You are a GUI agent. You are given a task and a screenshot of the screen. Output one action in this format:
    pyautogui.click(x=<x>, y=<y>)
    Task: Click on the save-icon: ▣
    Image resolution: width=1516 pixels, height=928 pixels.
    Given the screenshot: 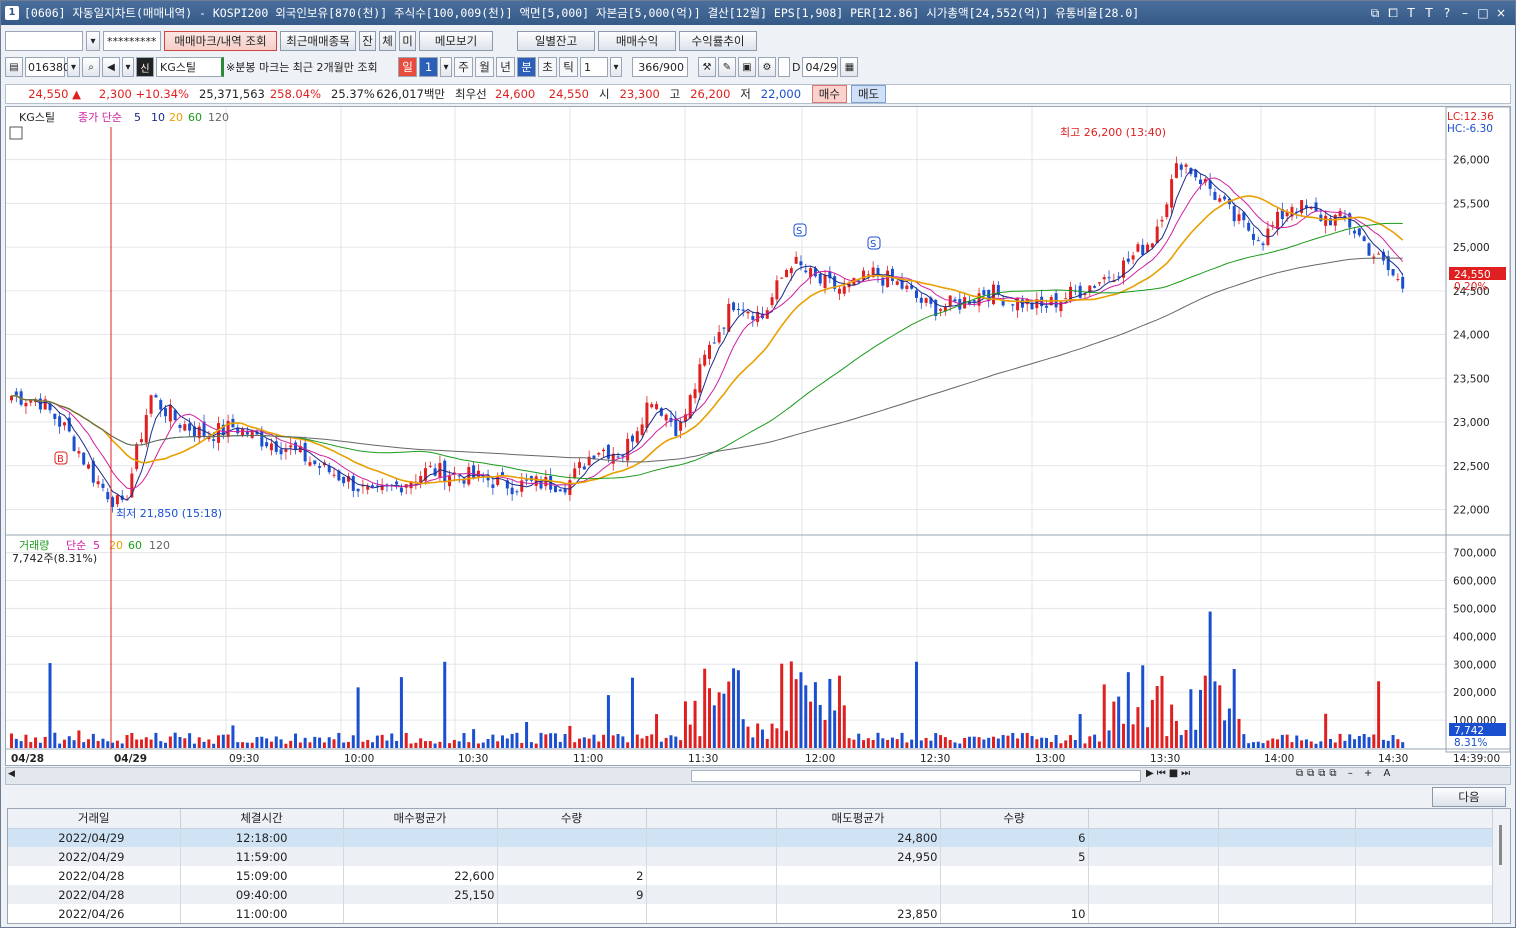 What is the action you would take?
    pyautogui.click(x=747, y=67)
    